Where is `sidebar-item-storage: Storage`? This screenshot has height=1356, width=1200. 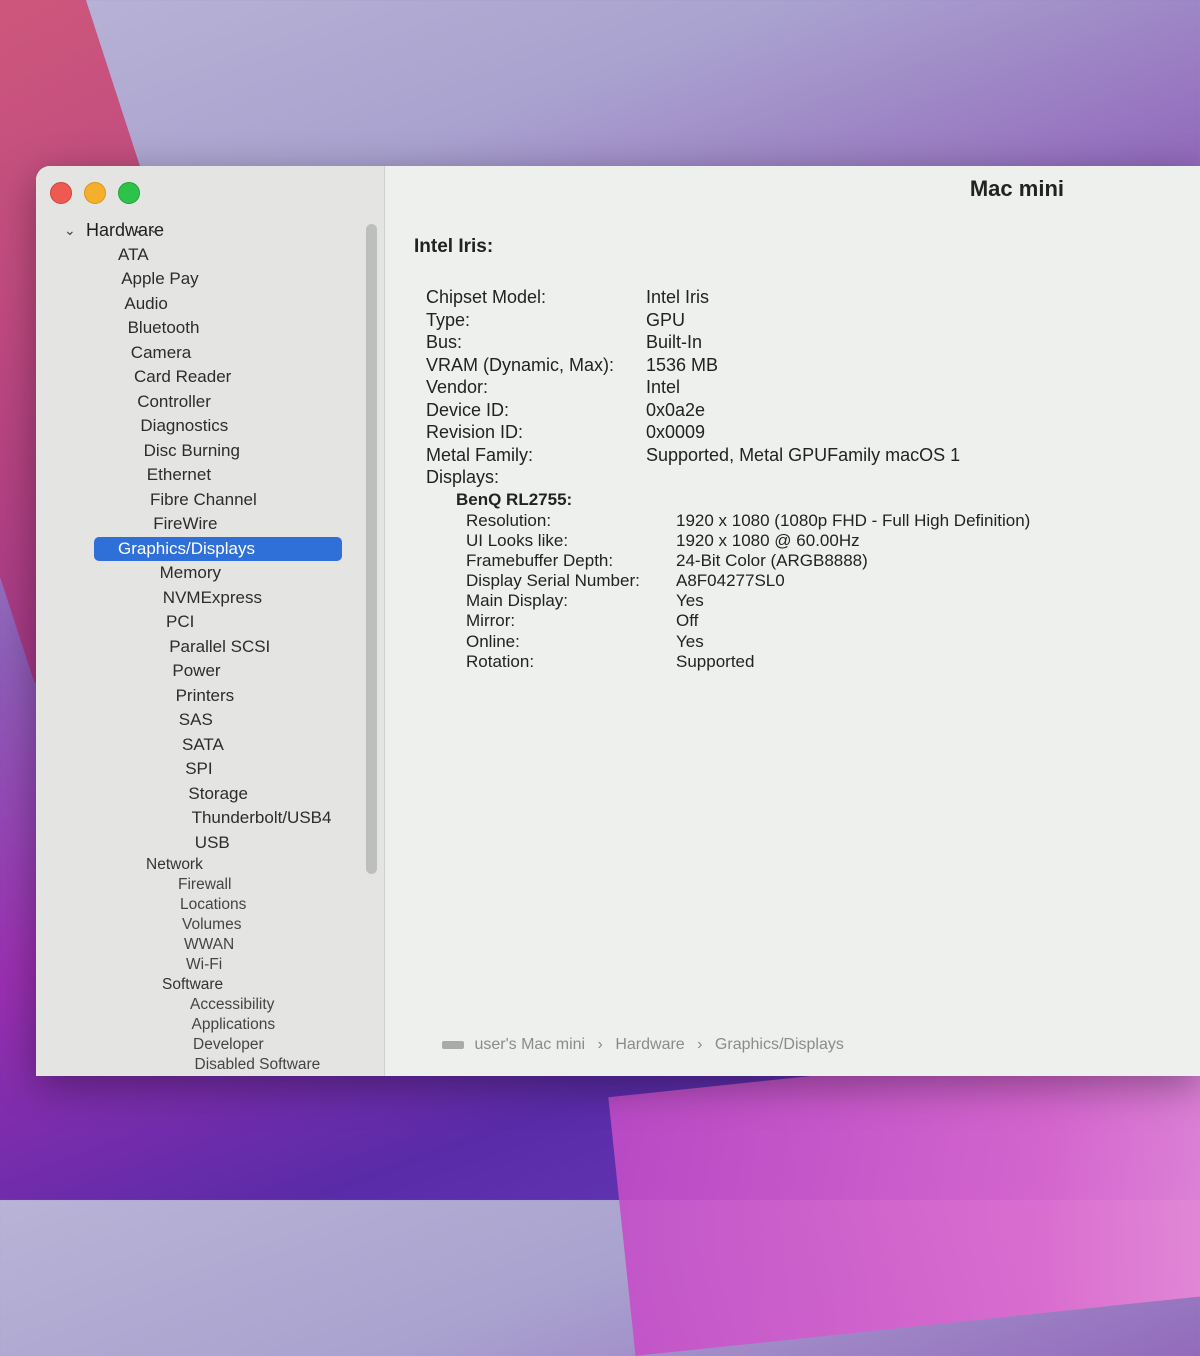 sidebar-item-storage: Storage is located at coordinates (201, 794).